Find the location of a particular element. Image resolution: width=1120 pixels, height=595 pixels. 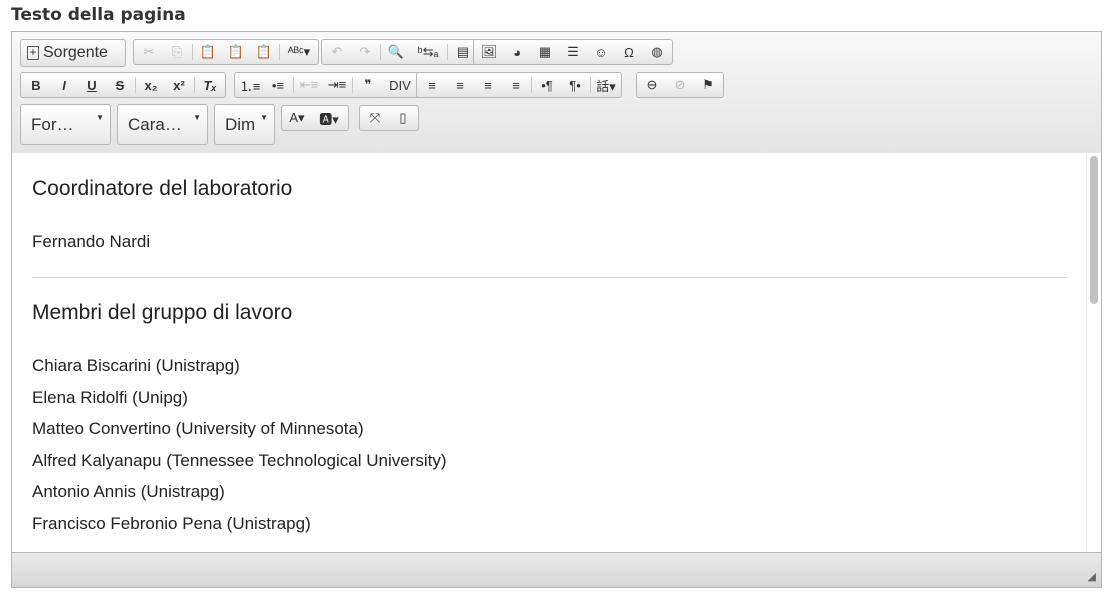

align-right-icon: ≡ is located at coordinates (488, 85).